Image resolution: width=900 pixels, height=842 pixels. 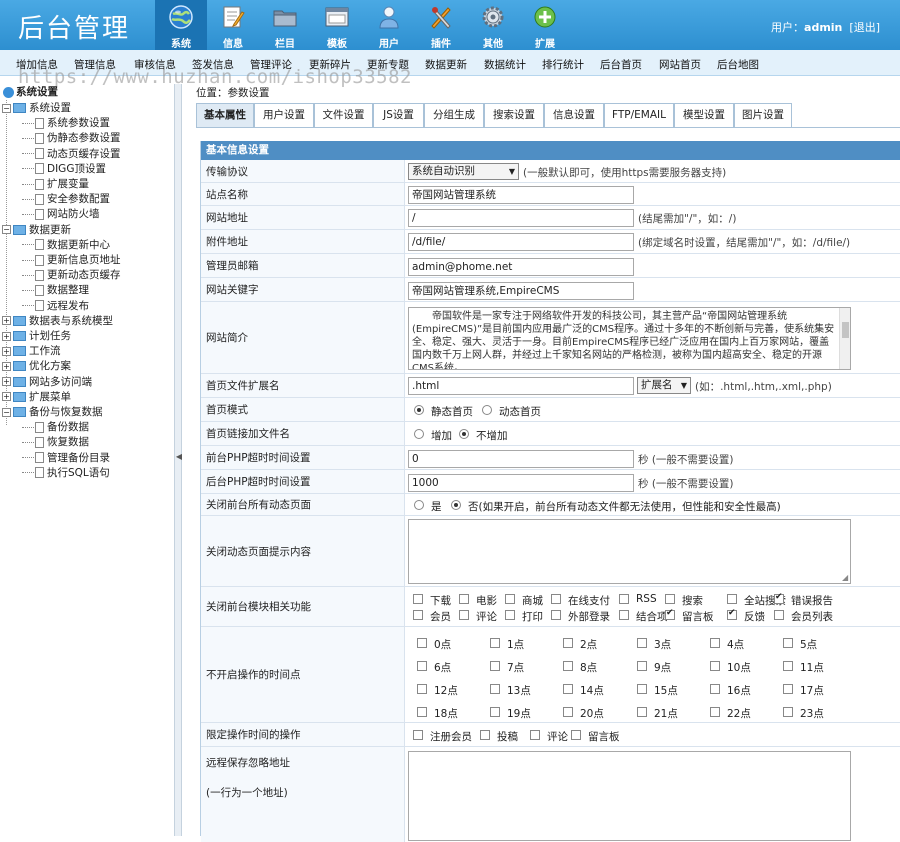 I want to click on sidebar-group: + 工作流, so click(x=31, y=351).